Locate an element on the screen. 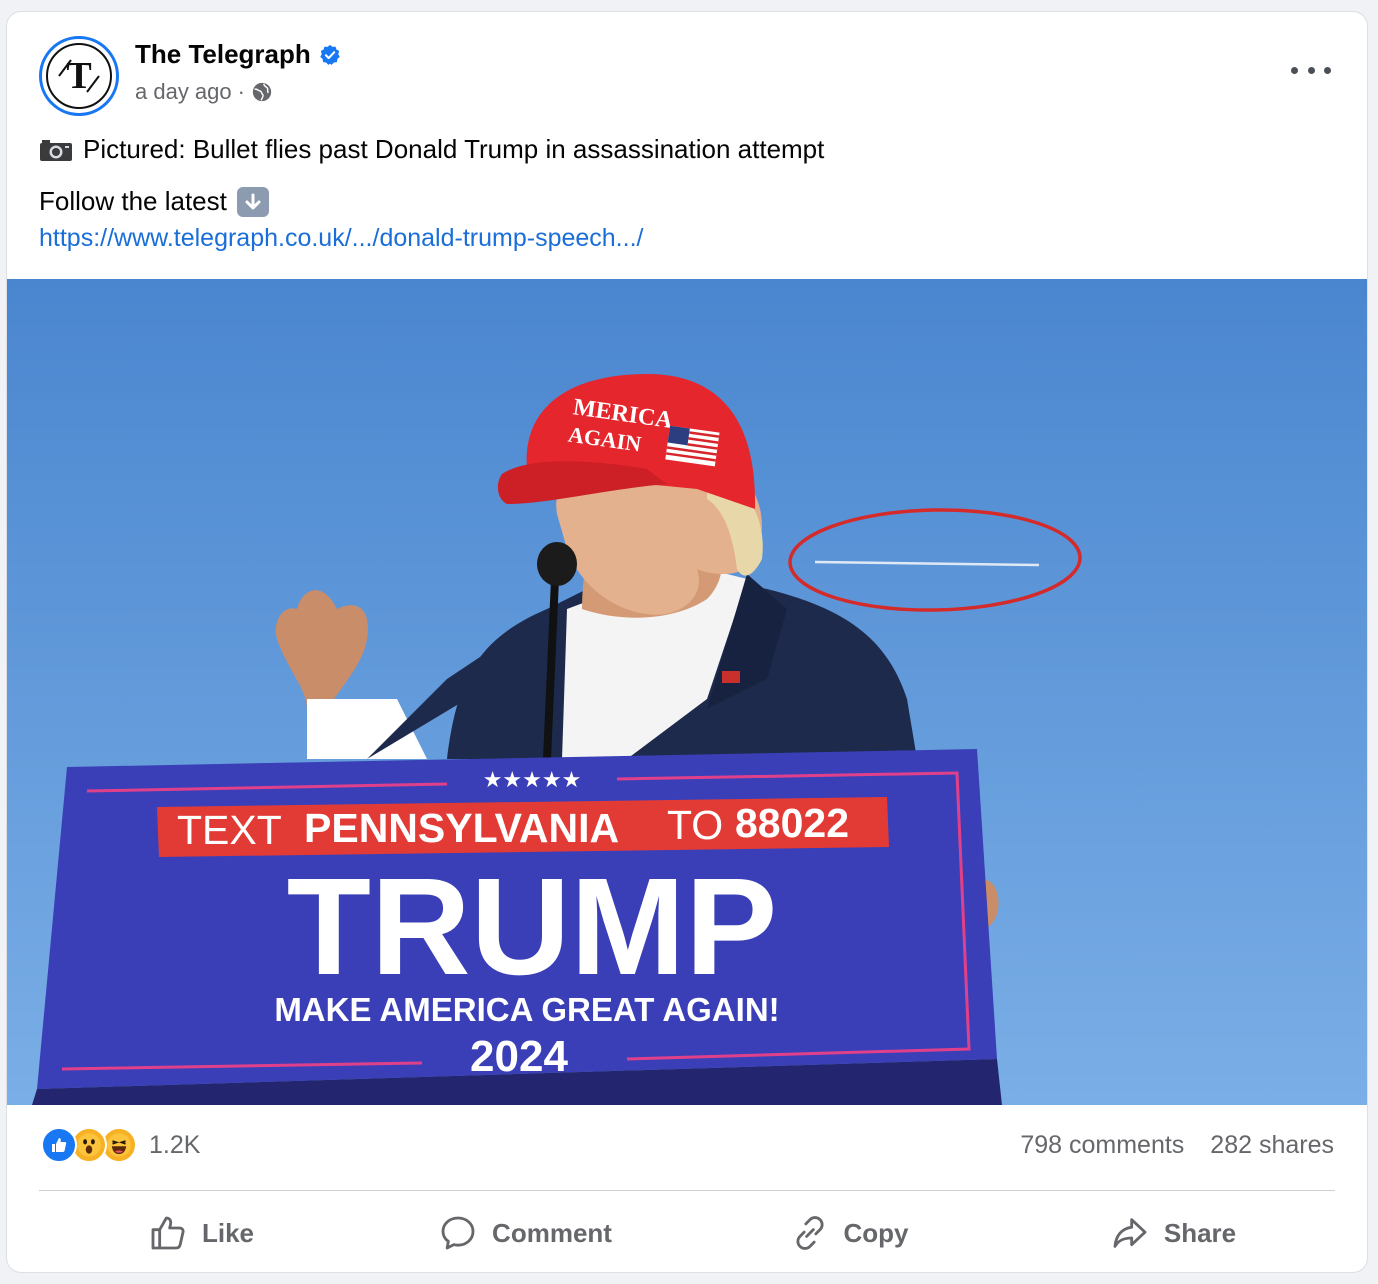 This screenshot has height=1284, width=1378. like-label: Like is located at coordinates (228, 1232).